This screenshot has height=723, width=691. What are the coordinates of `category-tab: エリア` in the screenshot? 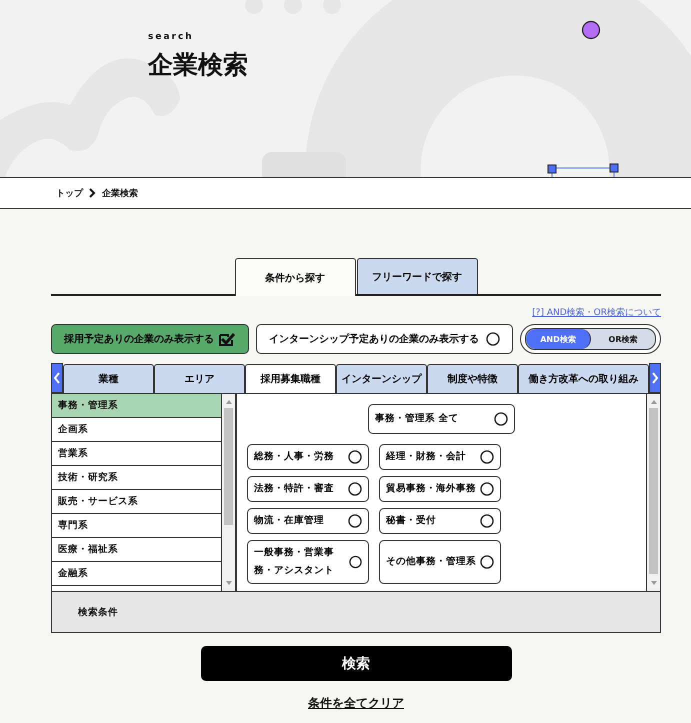 It's located at (199, 378).